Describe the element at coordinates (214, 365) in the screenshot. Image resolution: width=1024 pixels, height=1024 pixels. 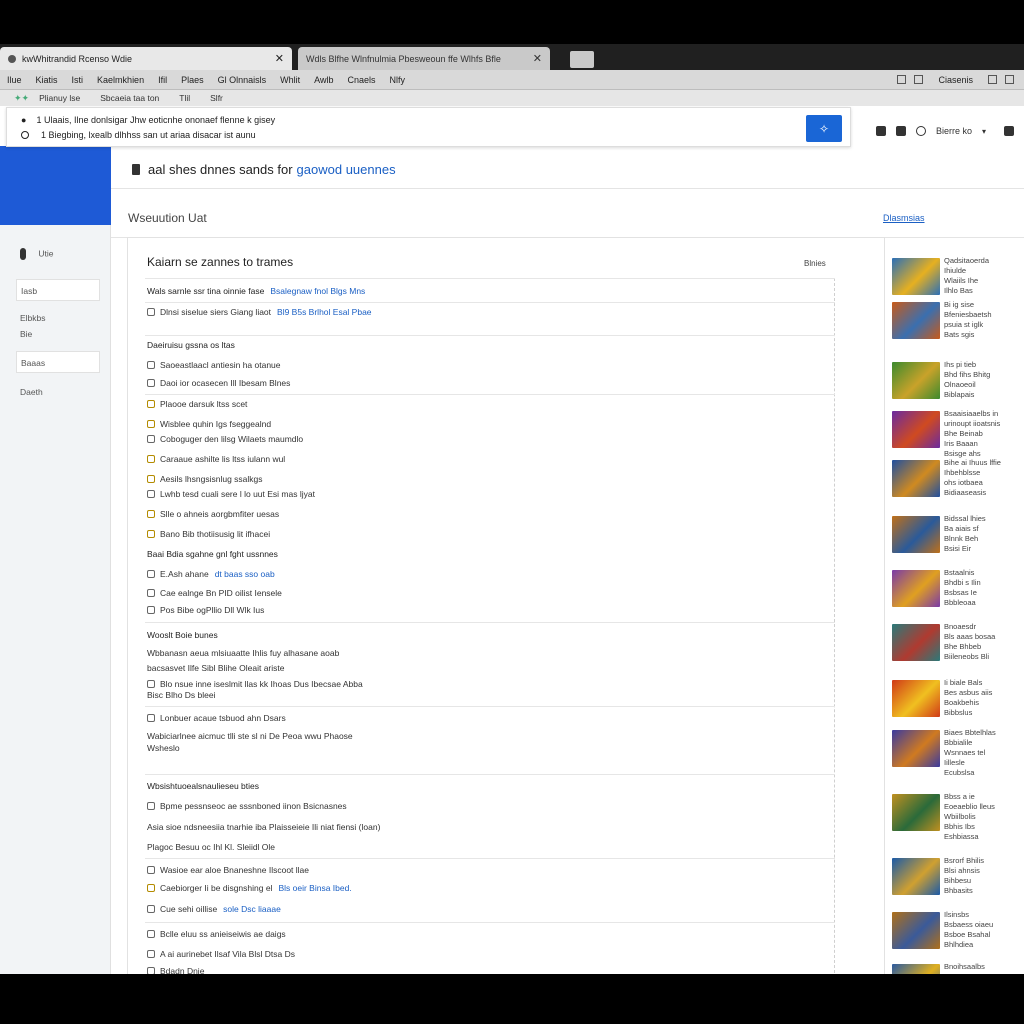
I see `list-item: Saoeastlaacl antiesin ha otanue` at that location.